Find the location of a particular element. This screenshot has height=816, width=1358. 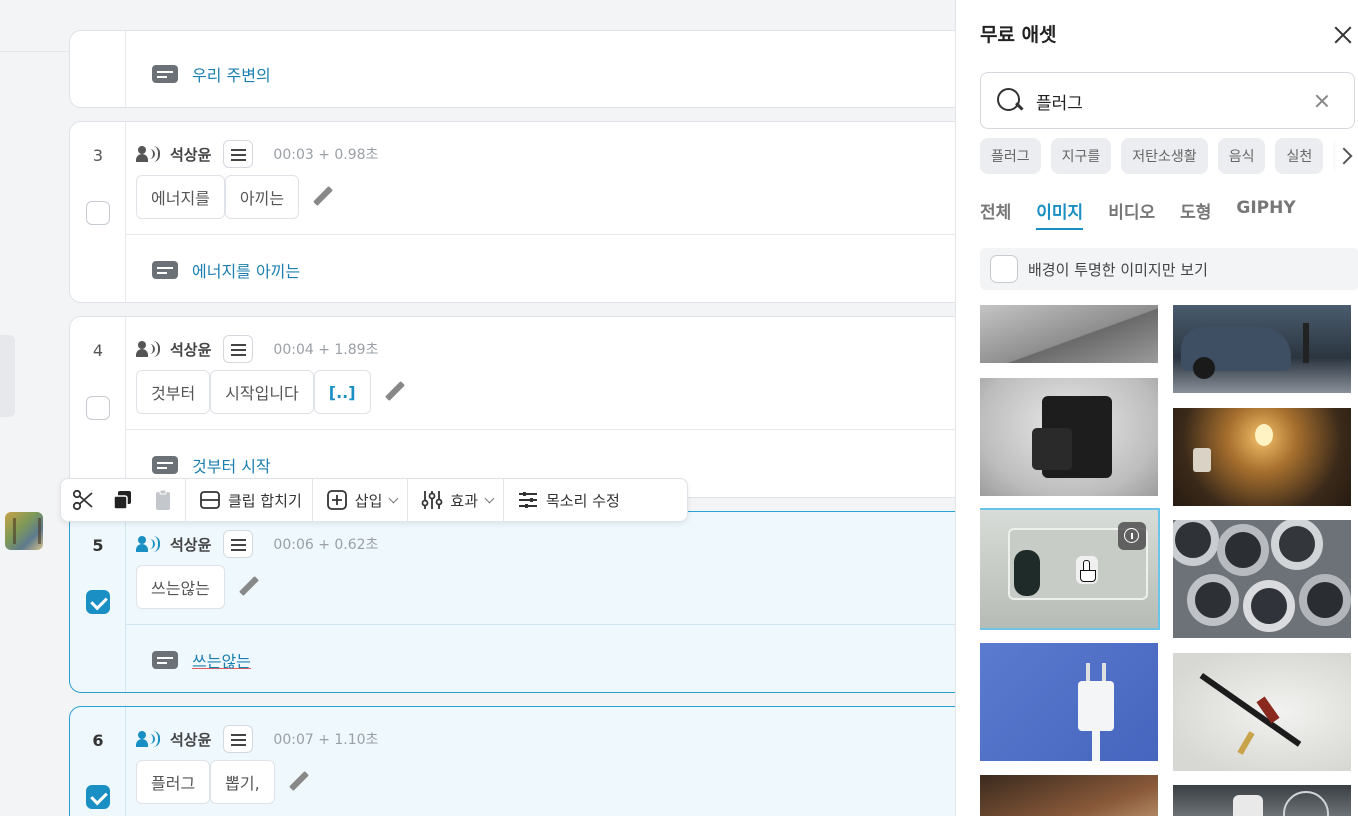

word-chip: 것부터 is located at coordinates (173, 392).